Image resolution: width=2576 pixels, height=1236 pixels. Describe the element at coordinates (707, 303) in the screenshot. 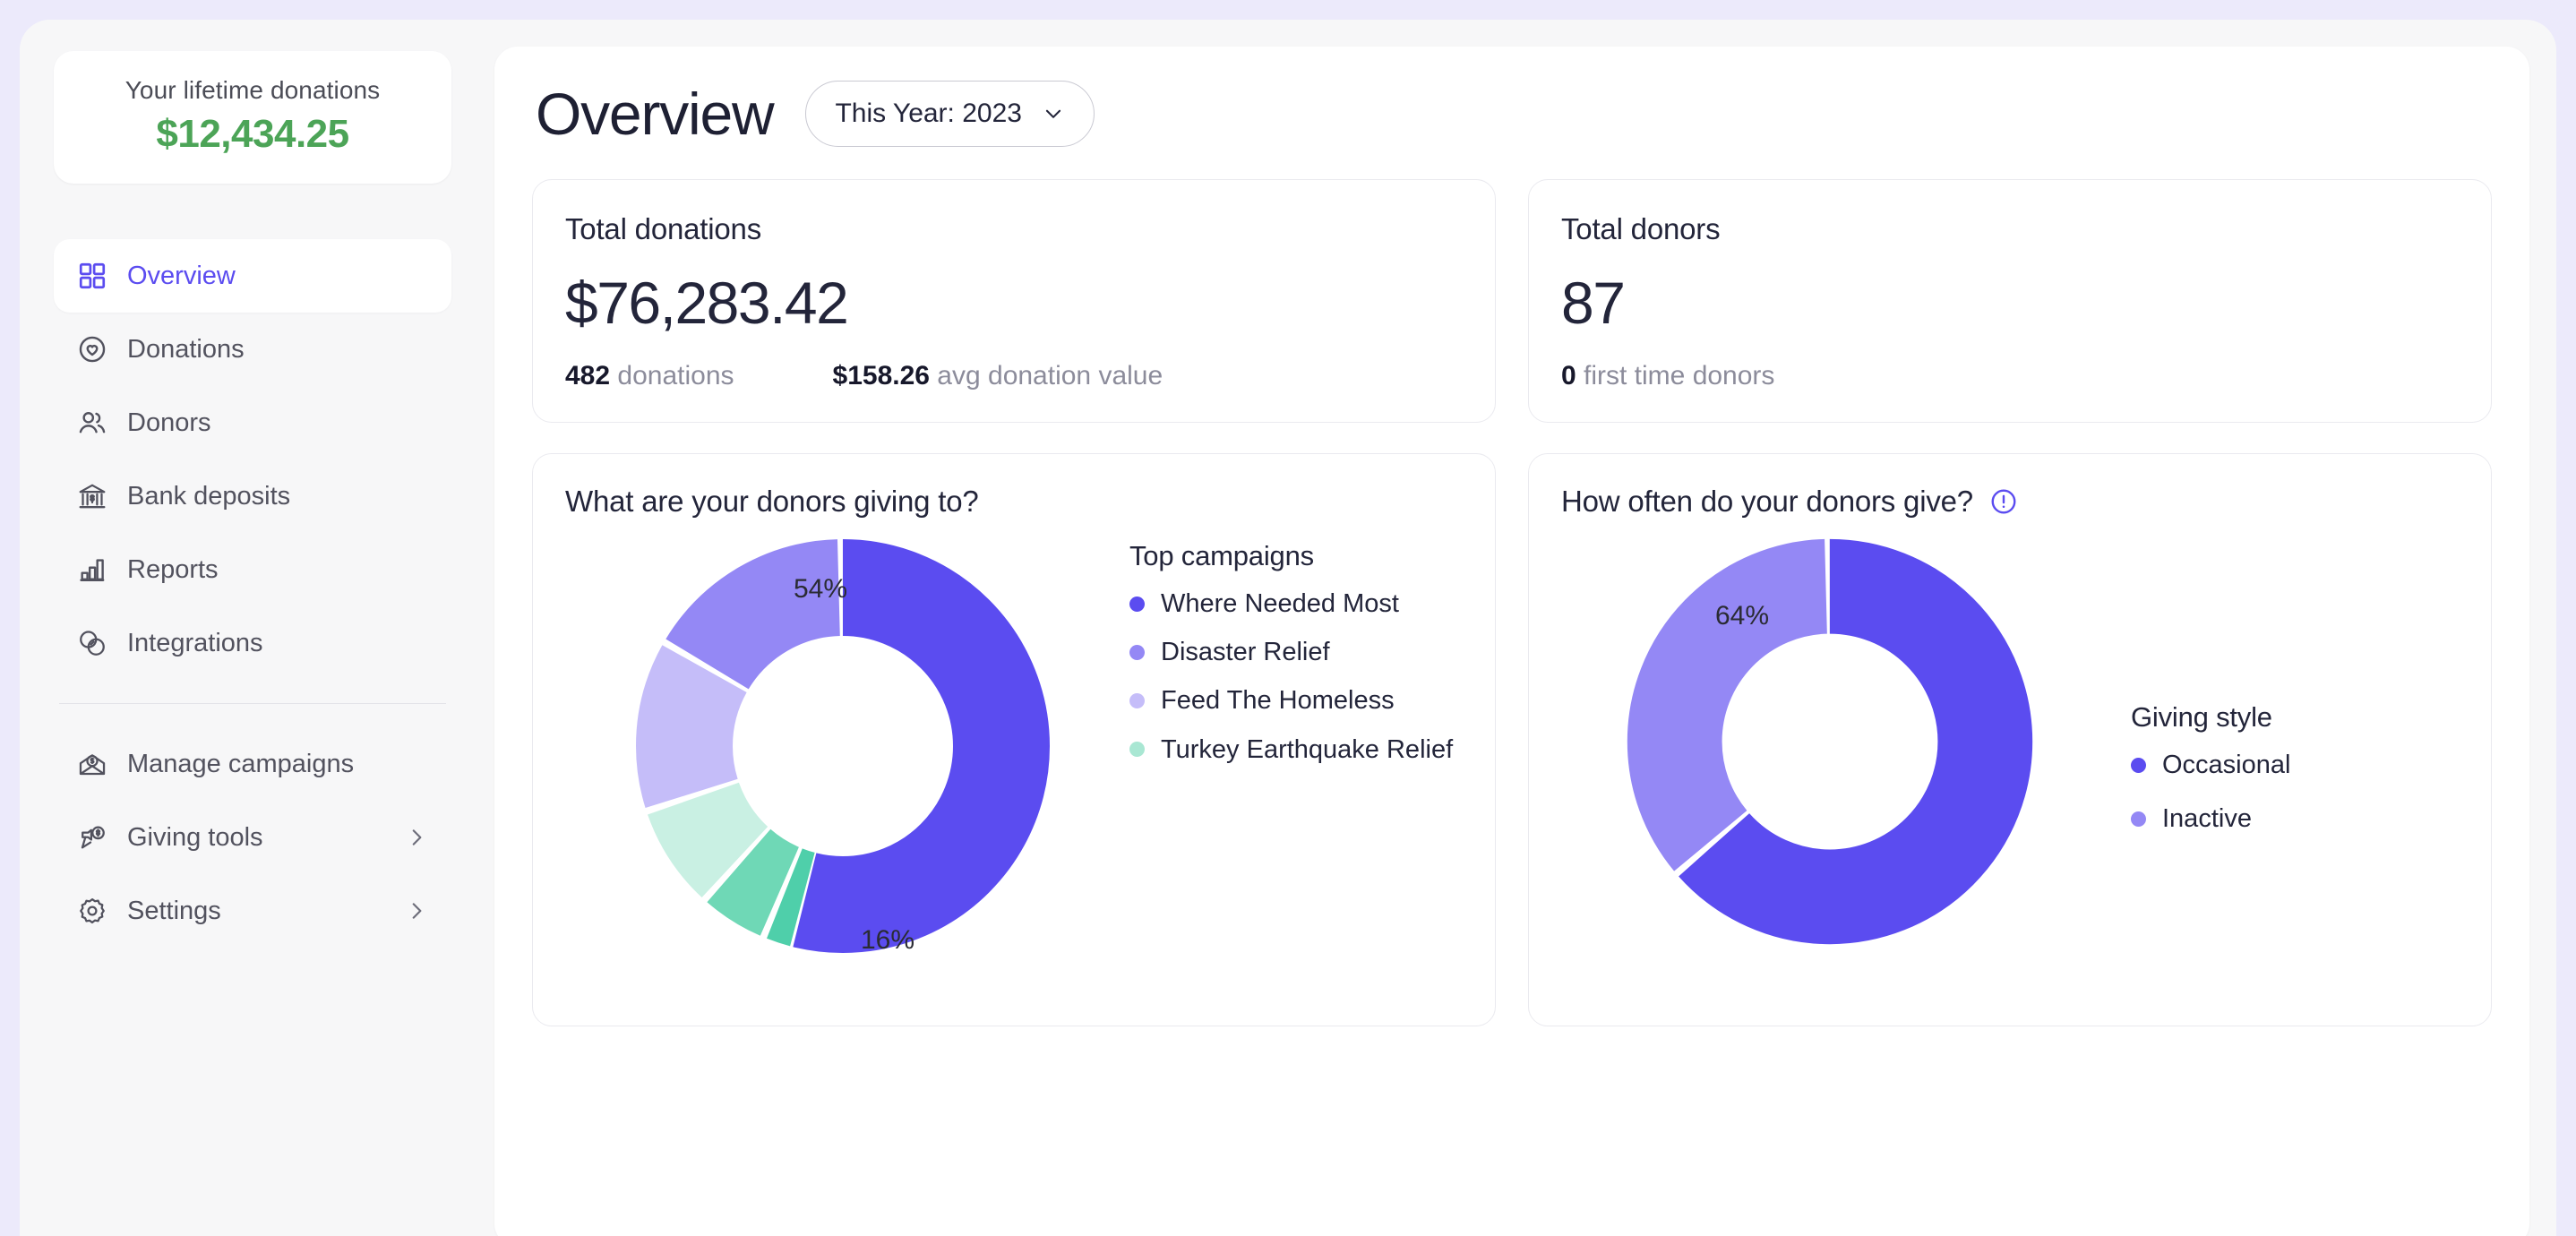

I see `total-donations-value: $76,283.42` at that location.